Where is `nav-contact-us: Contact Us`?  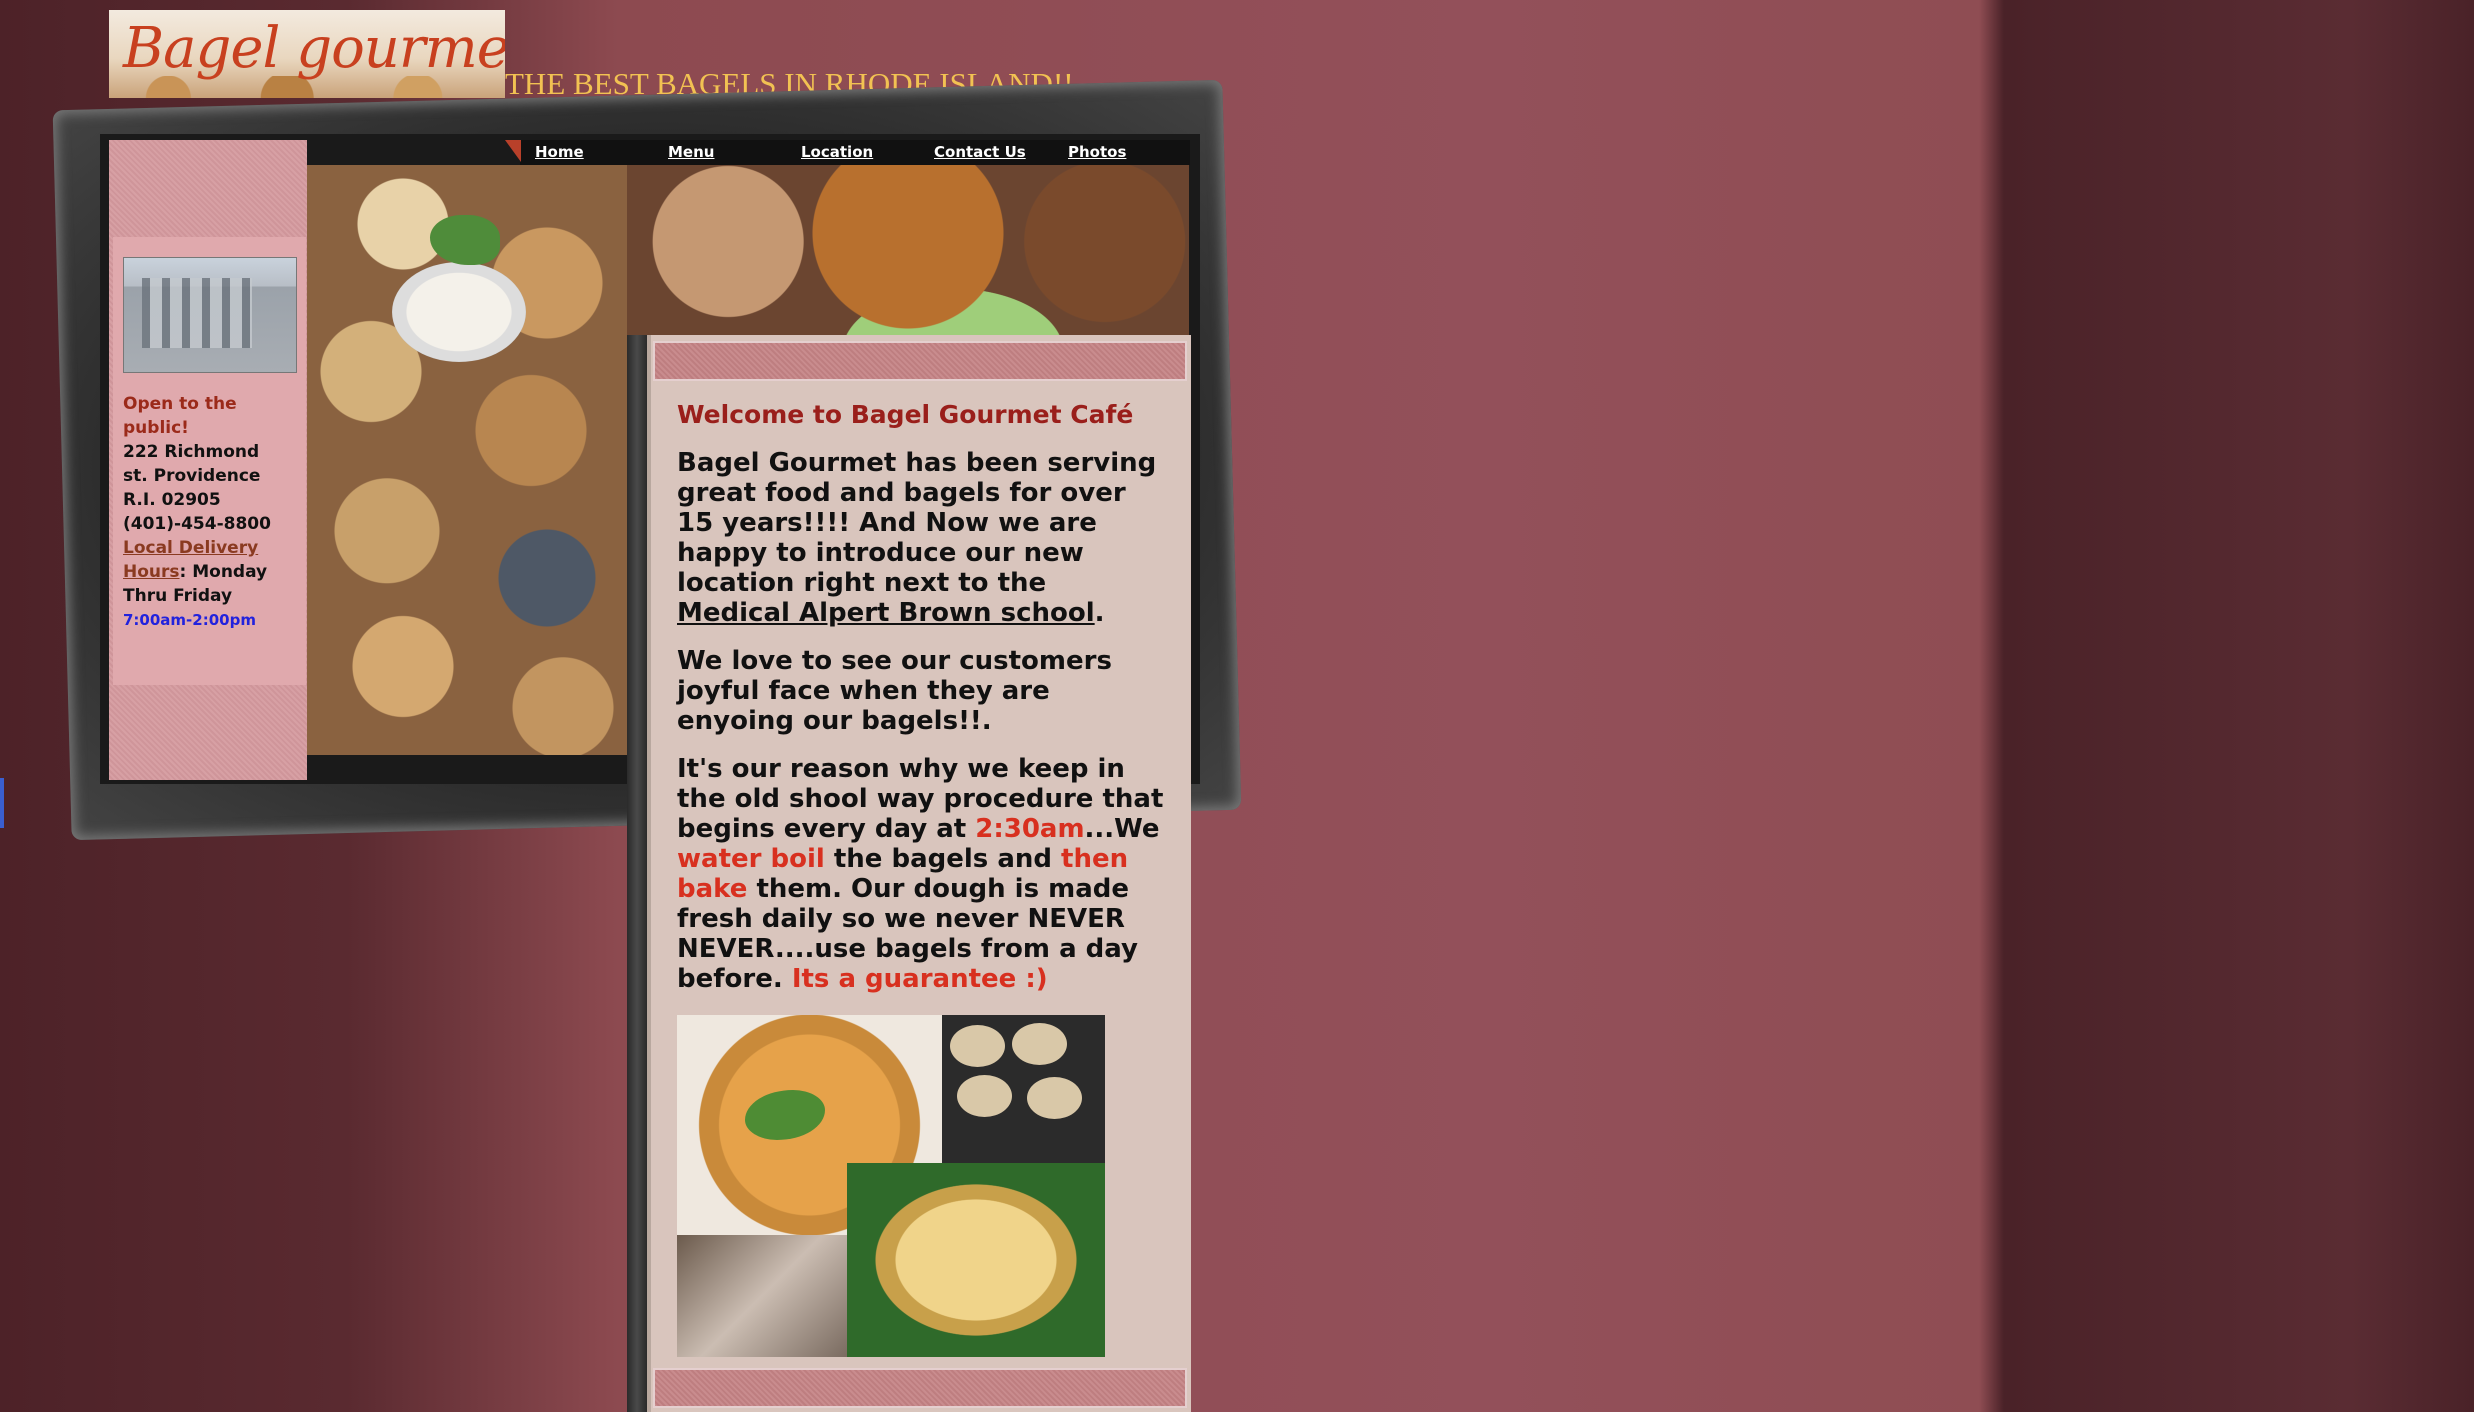
nav-contact-us: Contact Us is located at coordinates (980, 152).